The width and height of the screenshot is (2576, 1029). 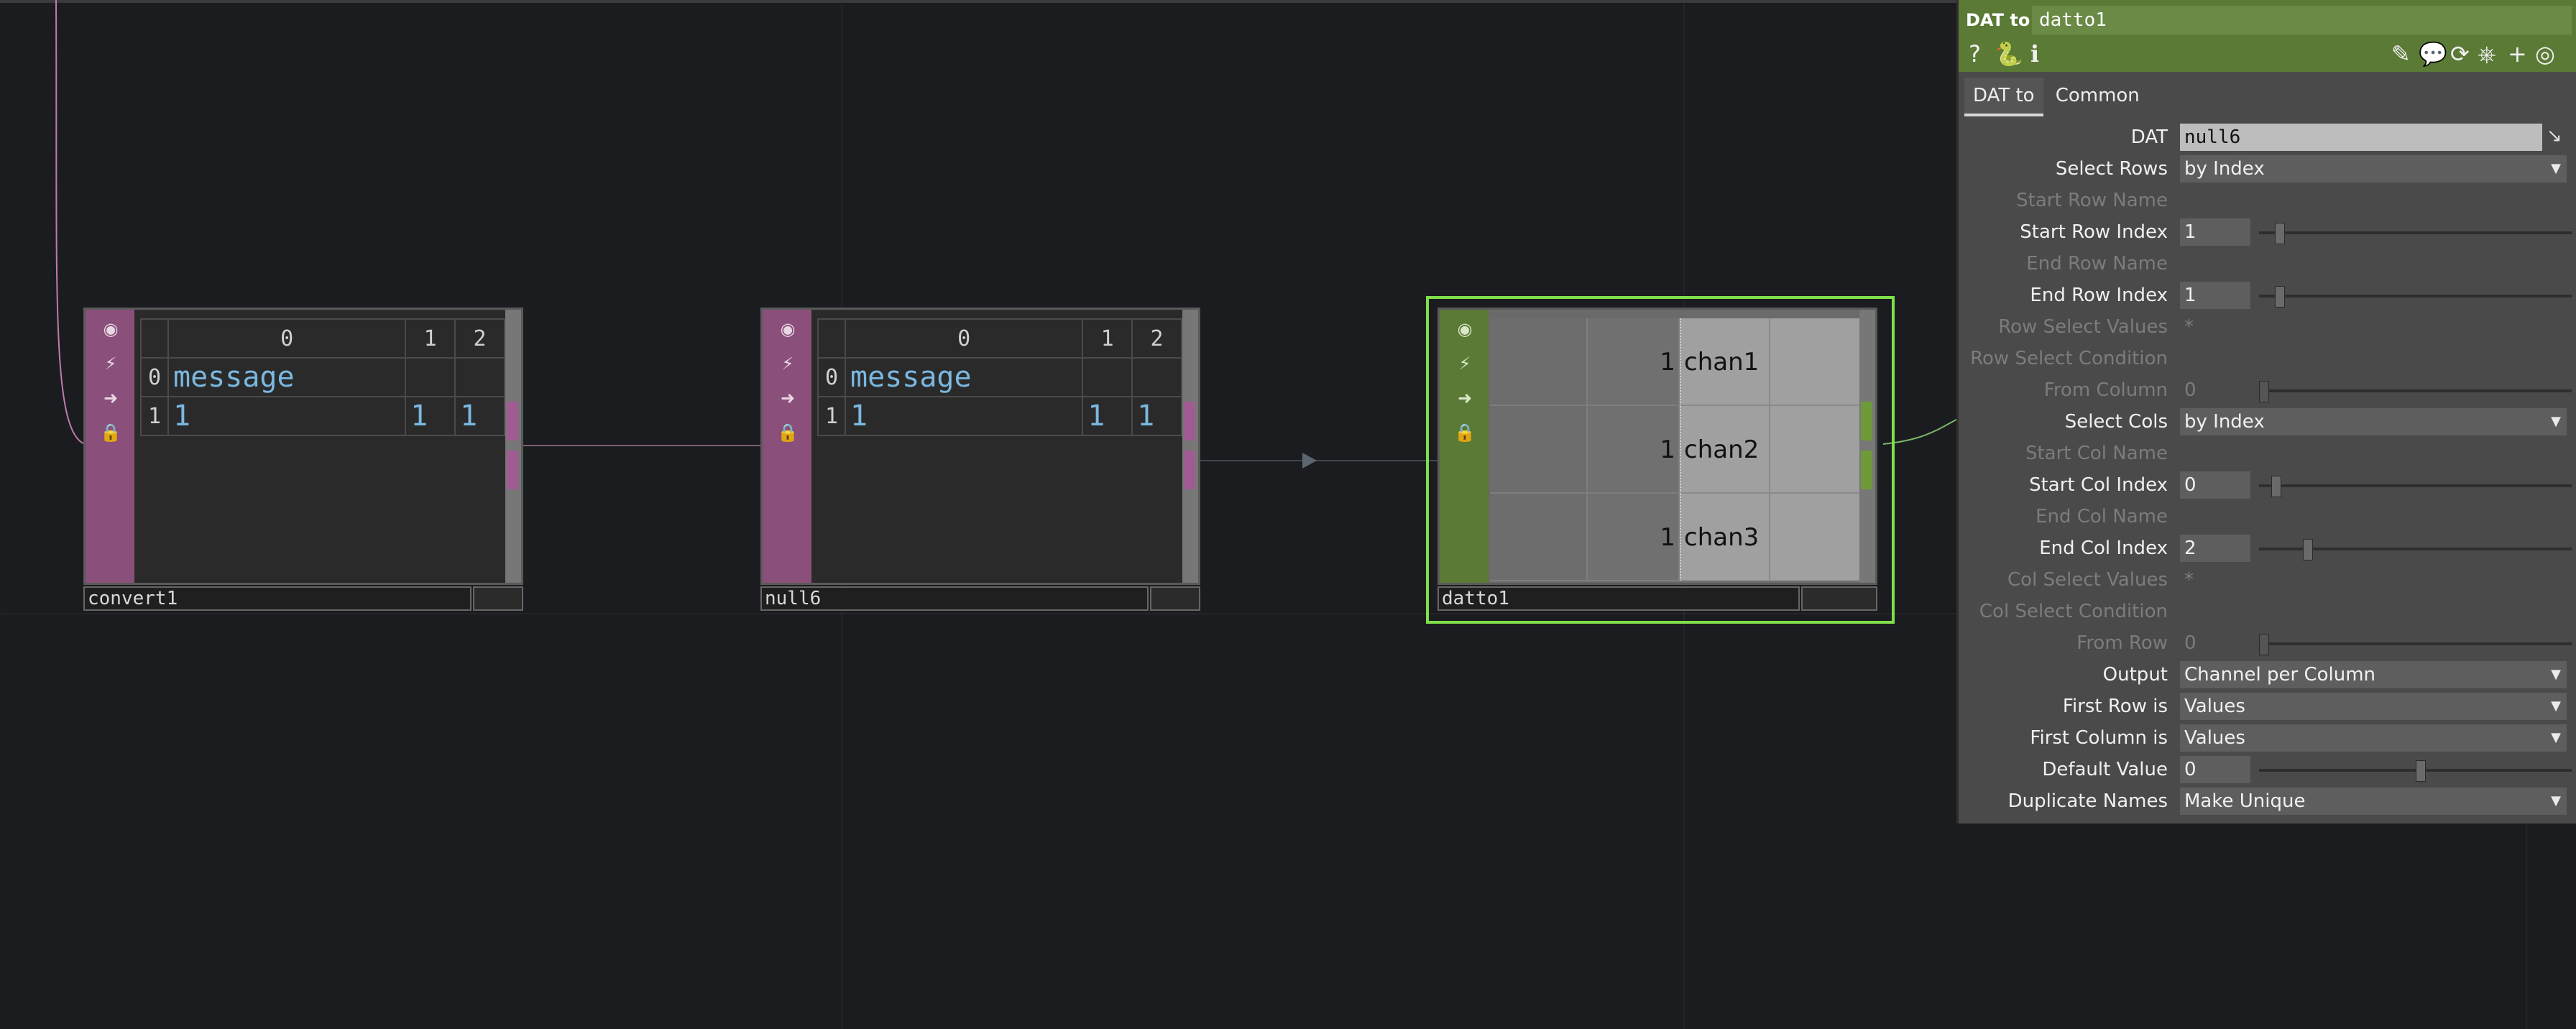 I want to click on node-convert1: ◉ ⚡ ➜ 🔒 0 1 2 0 message 1 1 1 1 convert1, so click(x=303, y=461).